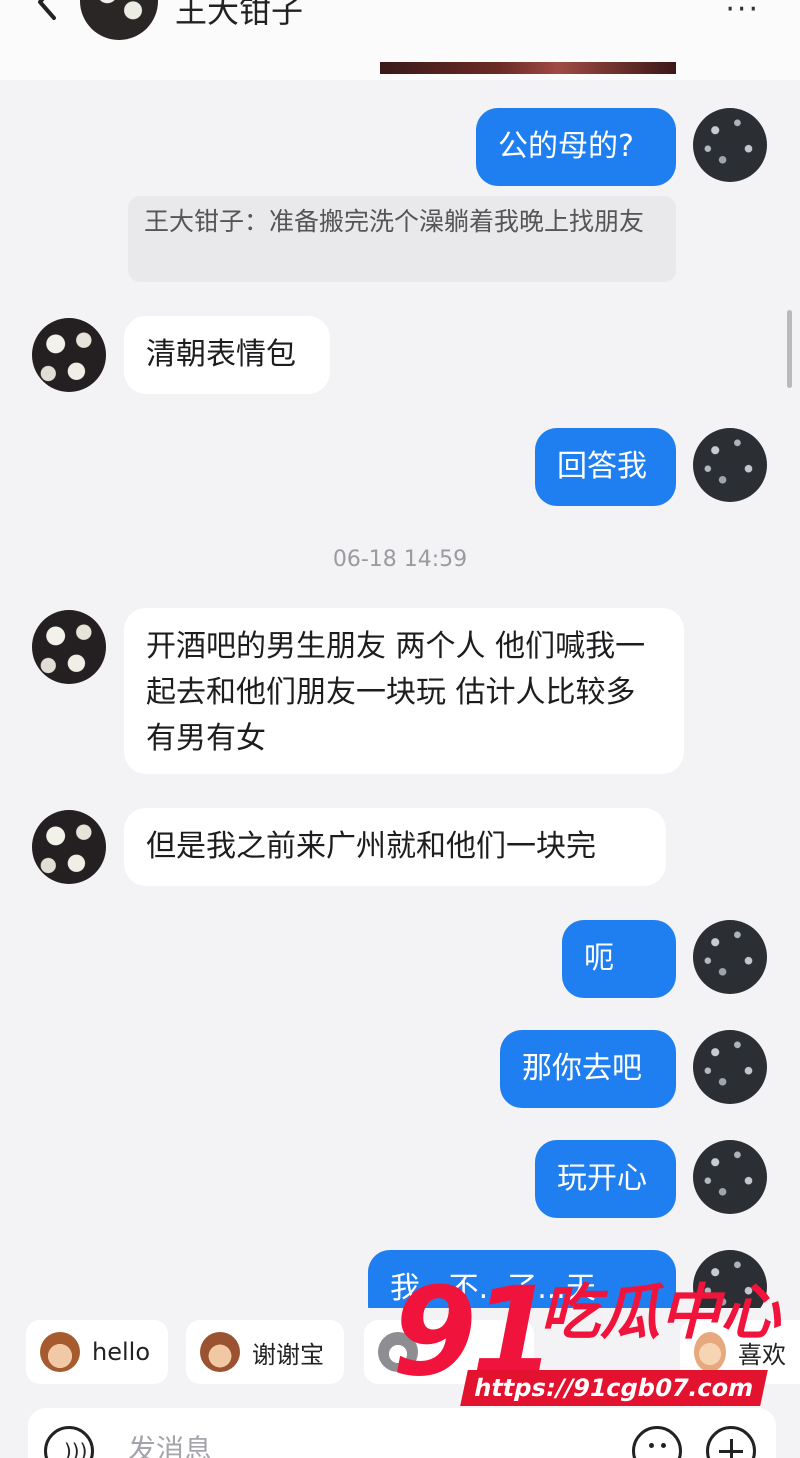  Describe the element at coordinates (660, 1313) in the screenshot. I see `watermark-name: 吃瓜中心` at that location.